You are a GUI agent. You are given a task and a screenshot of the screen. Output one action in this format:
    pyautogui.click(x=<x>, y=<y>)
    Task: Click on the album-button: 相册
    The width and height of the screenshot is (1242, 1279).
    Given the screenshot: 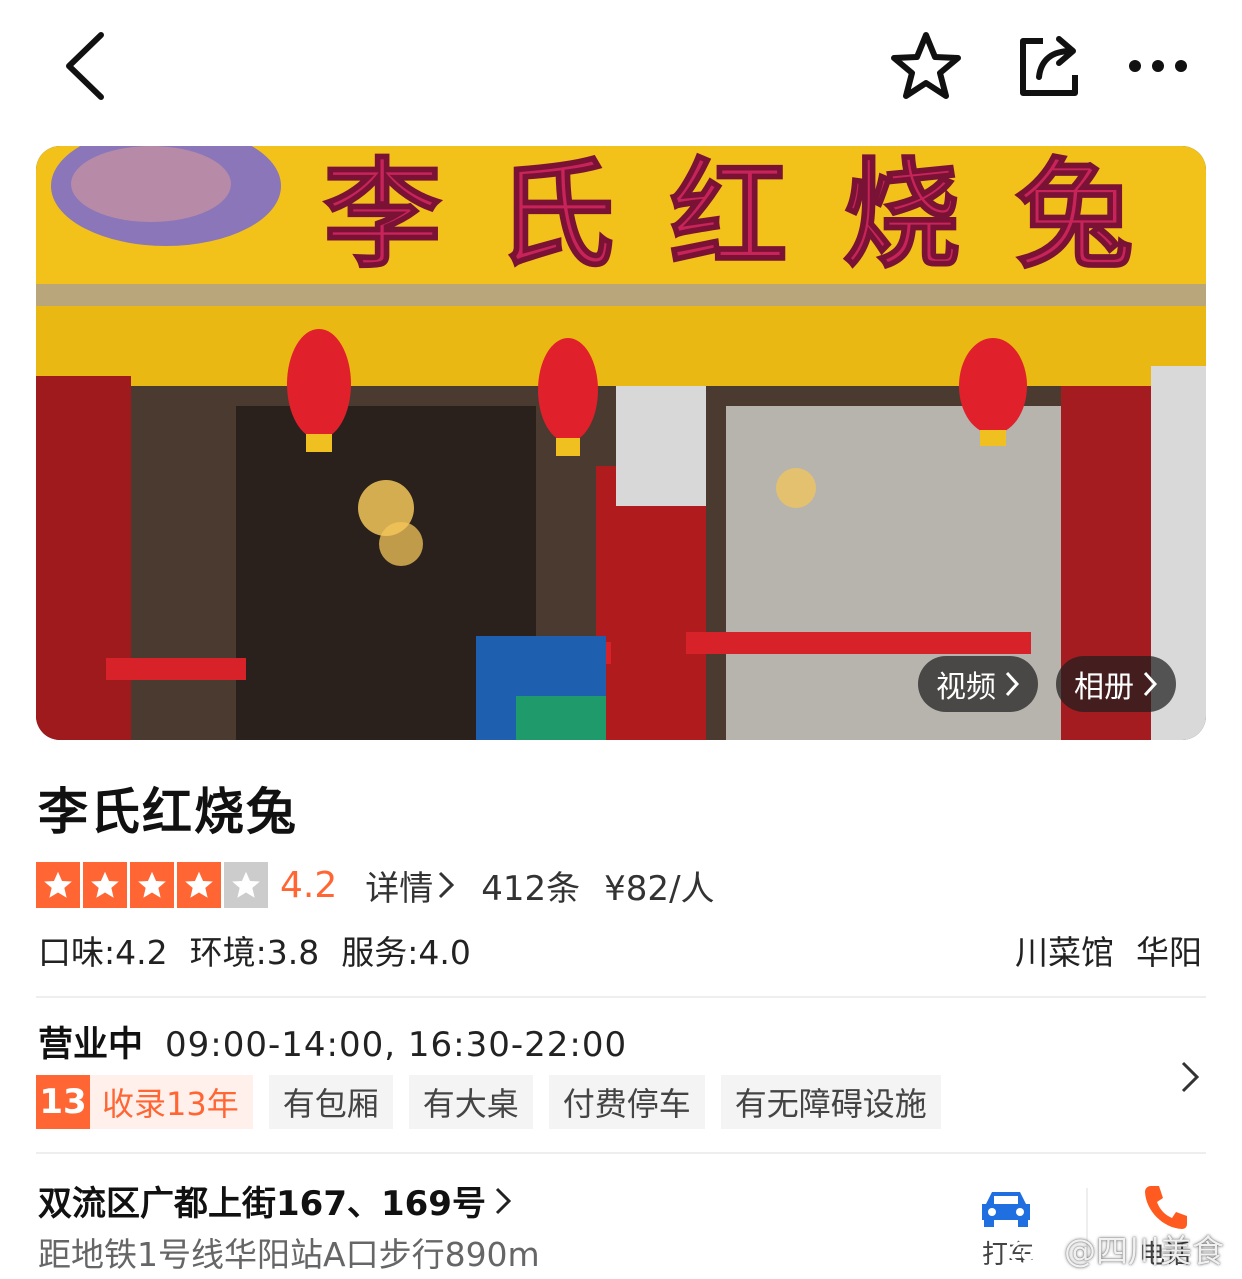 What is the action you would take?
    pyautogui.click(x=1116, y=684)
    